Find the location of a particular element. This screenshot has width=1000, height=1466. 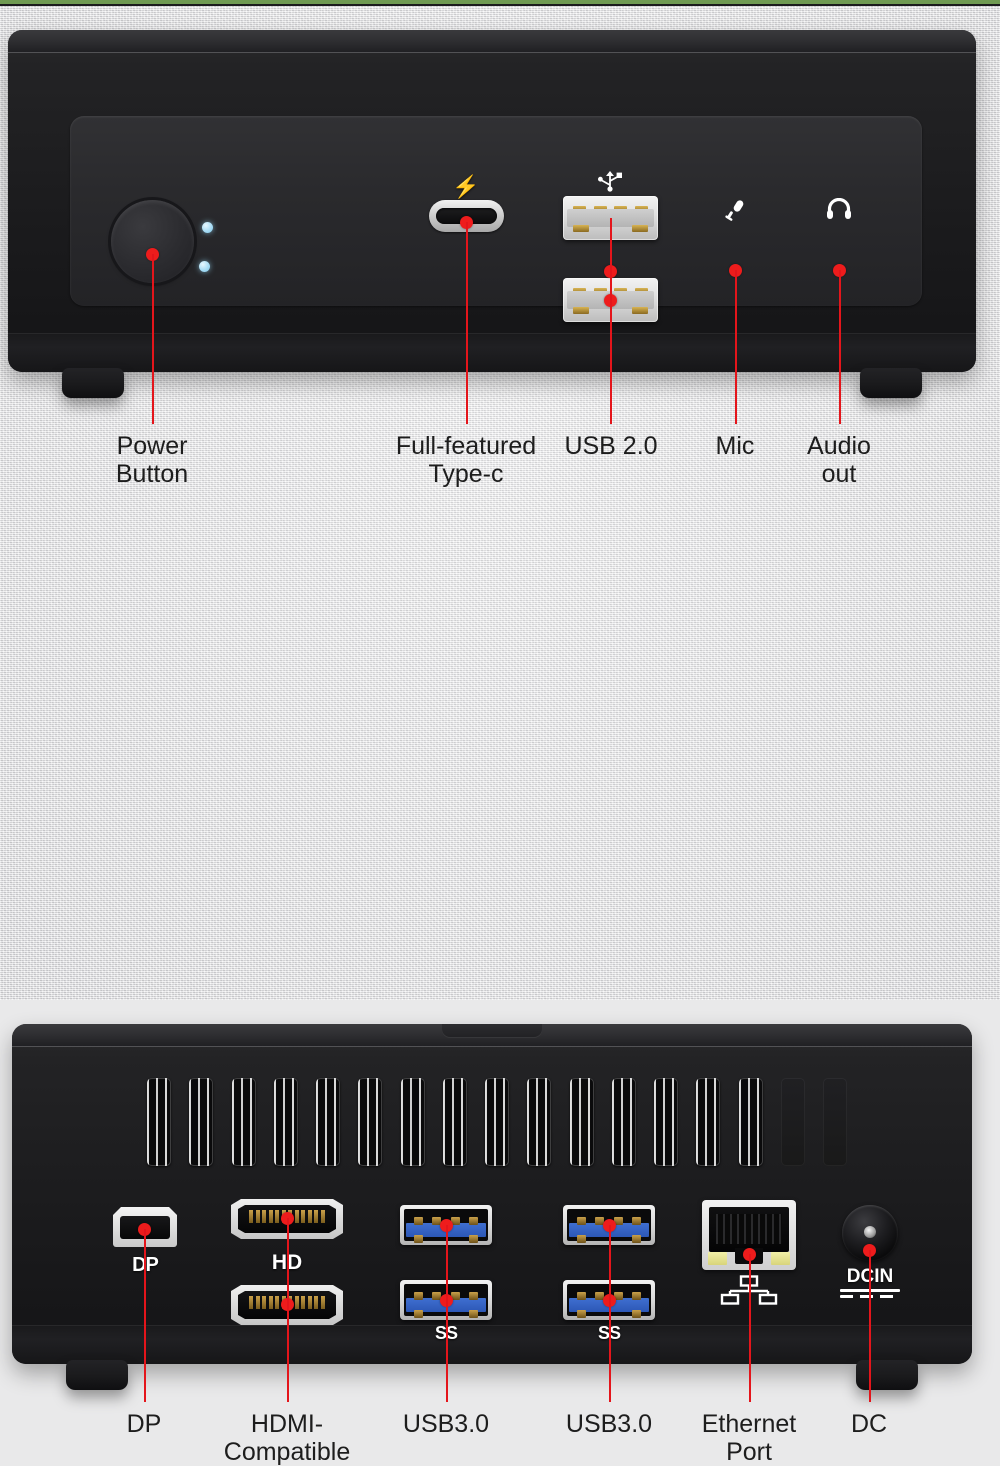

status-led-bottom is located at coordinates (204, 266).